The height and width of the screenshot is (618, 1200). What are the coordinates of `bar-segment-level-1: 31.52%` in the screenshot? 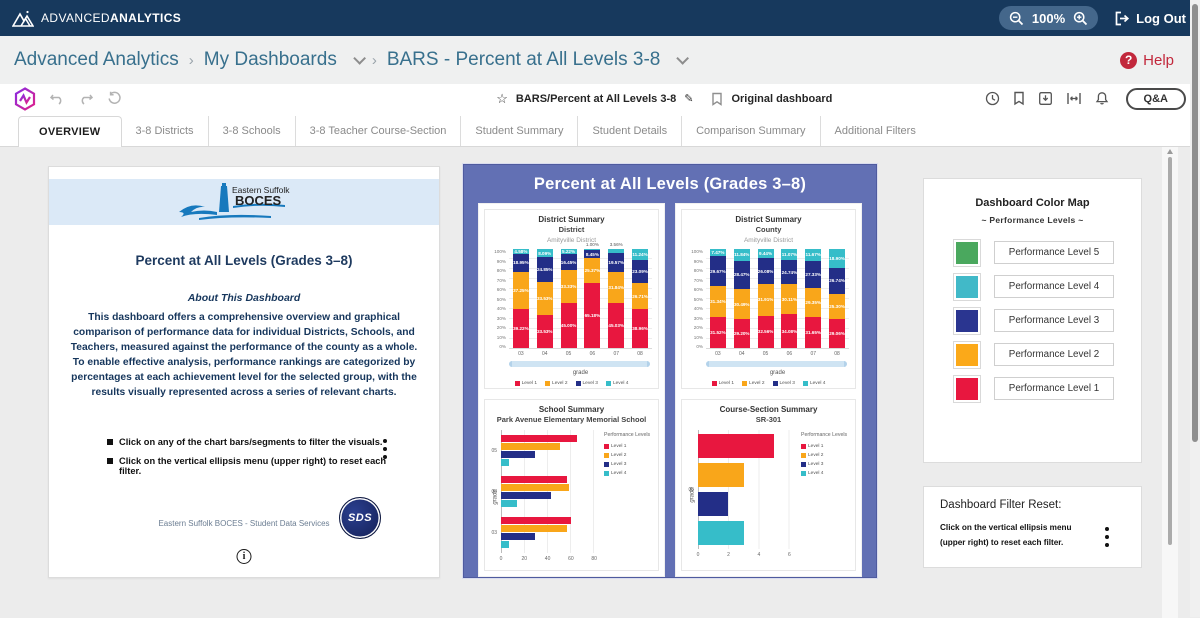 It's located at (717, 332).